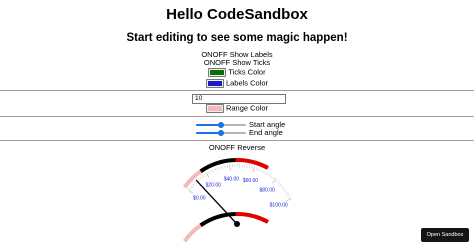 The height and width of the screenshot is (248, 474). I want to click on gauge-tick-label: $80.00, so click(268, 190).